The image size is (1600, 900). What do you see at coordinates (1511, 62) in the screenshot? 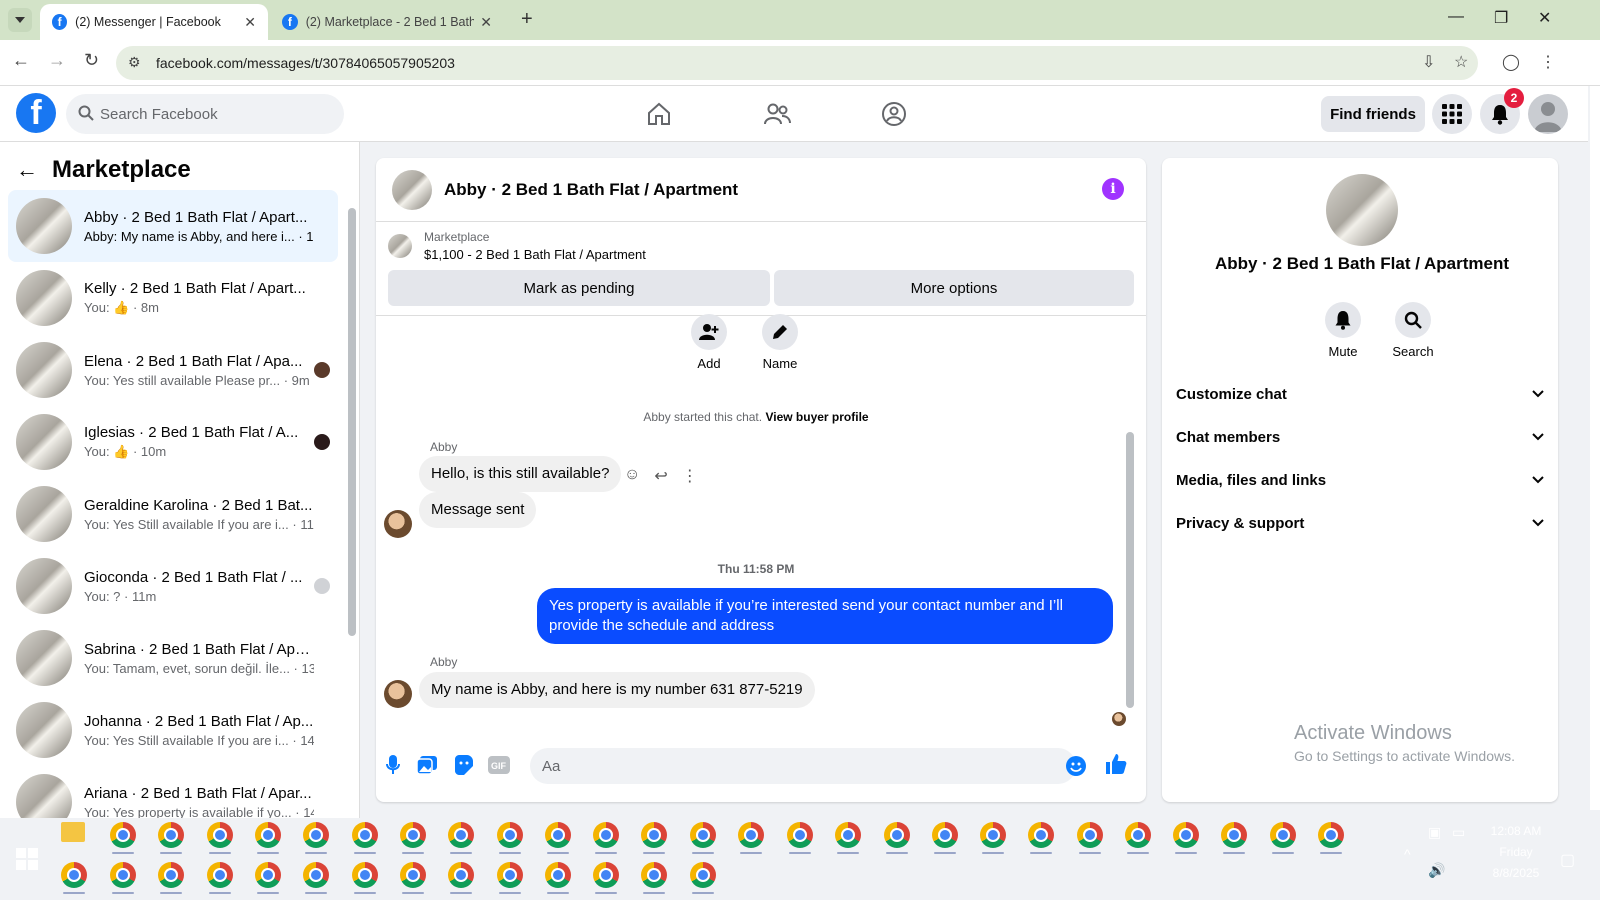
I see `profile-icon: ◯` at bounding box center [1511, 62].